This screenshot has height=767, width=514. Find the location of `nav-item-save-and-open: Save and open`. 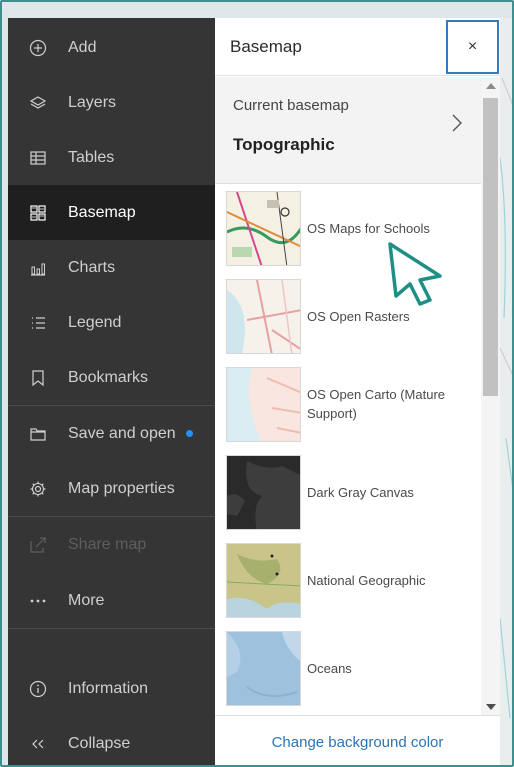

nav-item-save-and-open: Save and open is located at coordinates (111, 433).